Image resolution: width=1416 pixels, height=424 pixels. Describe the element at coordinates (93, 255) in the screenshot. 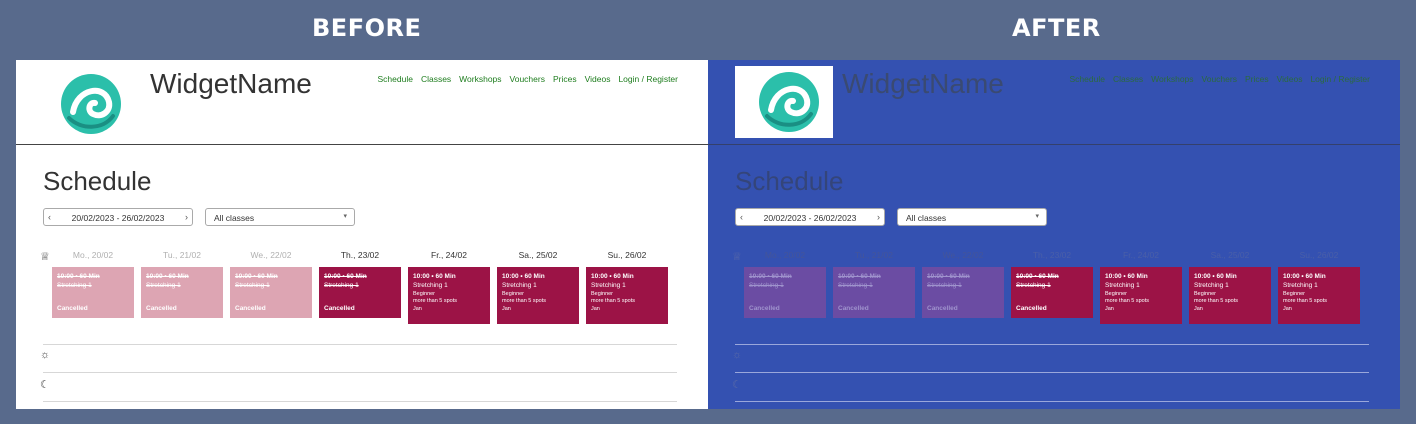

I see `day-header: Mo., 20/02` at that location.